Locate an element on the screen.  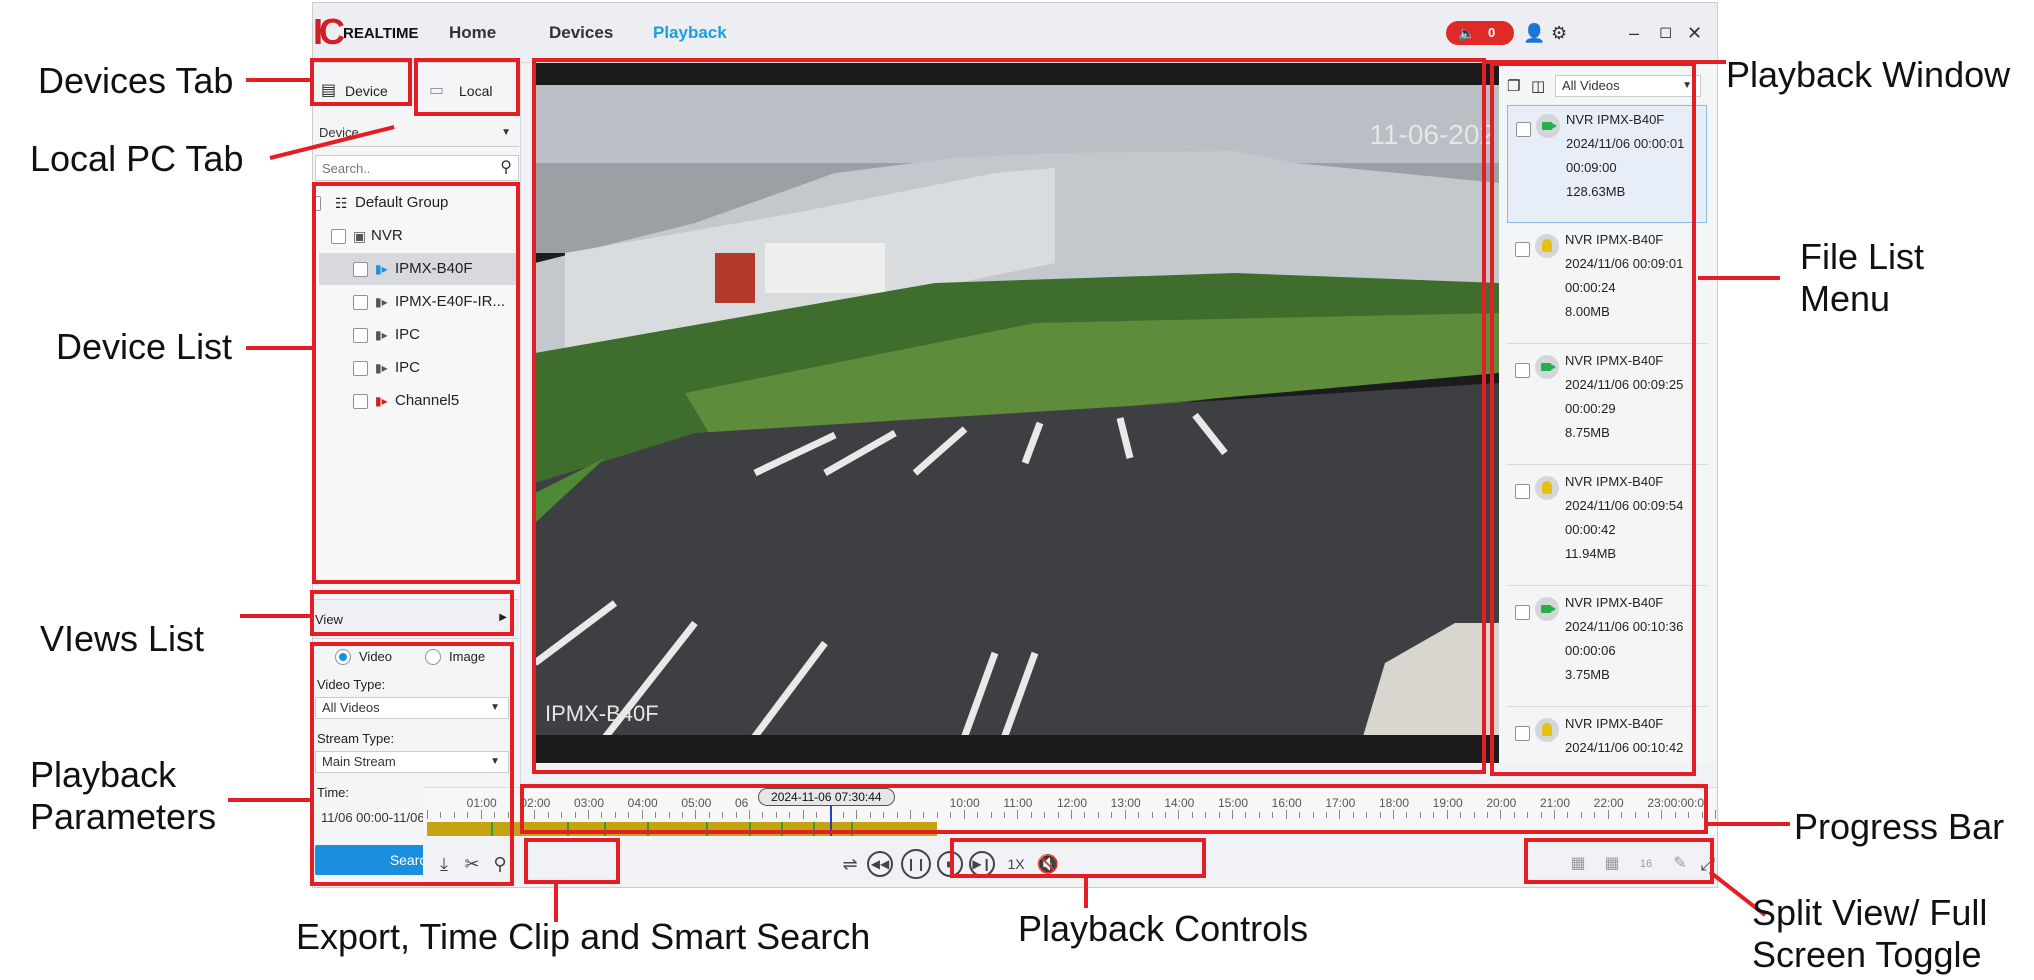
leader-playback-controls is located at coordinates (1086, 893).